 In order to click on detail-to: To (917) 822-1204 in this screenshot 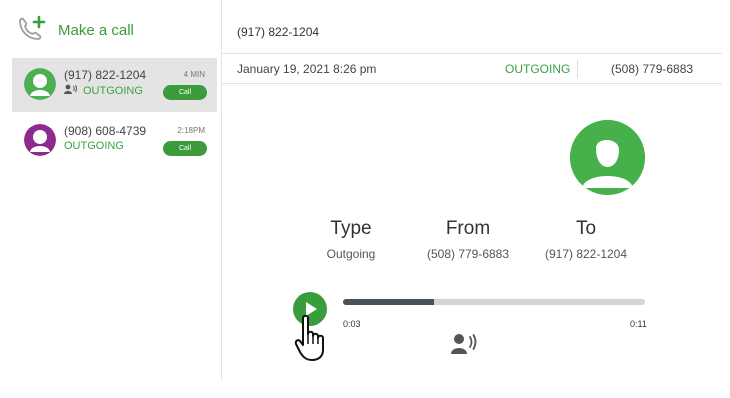, I will do `click(586, 239)`.